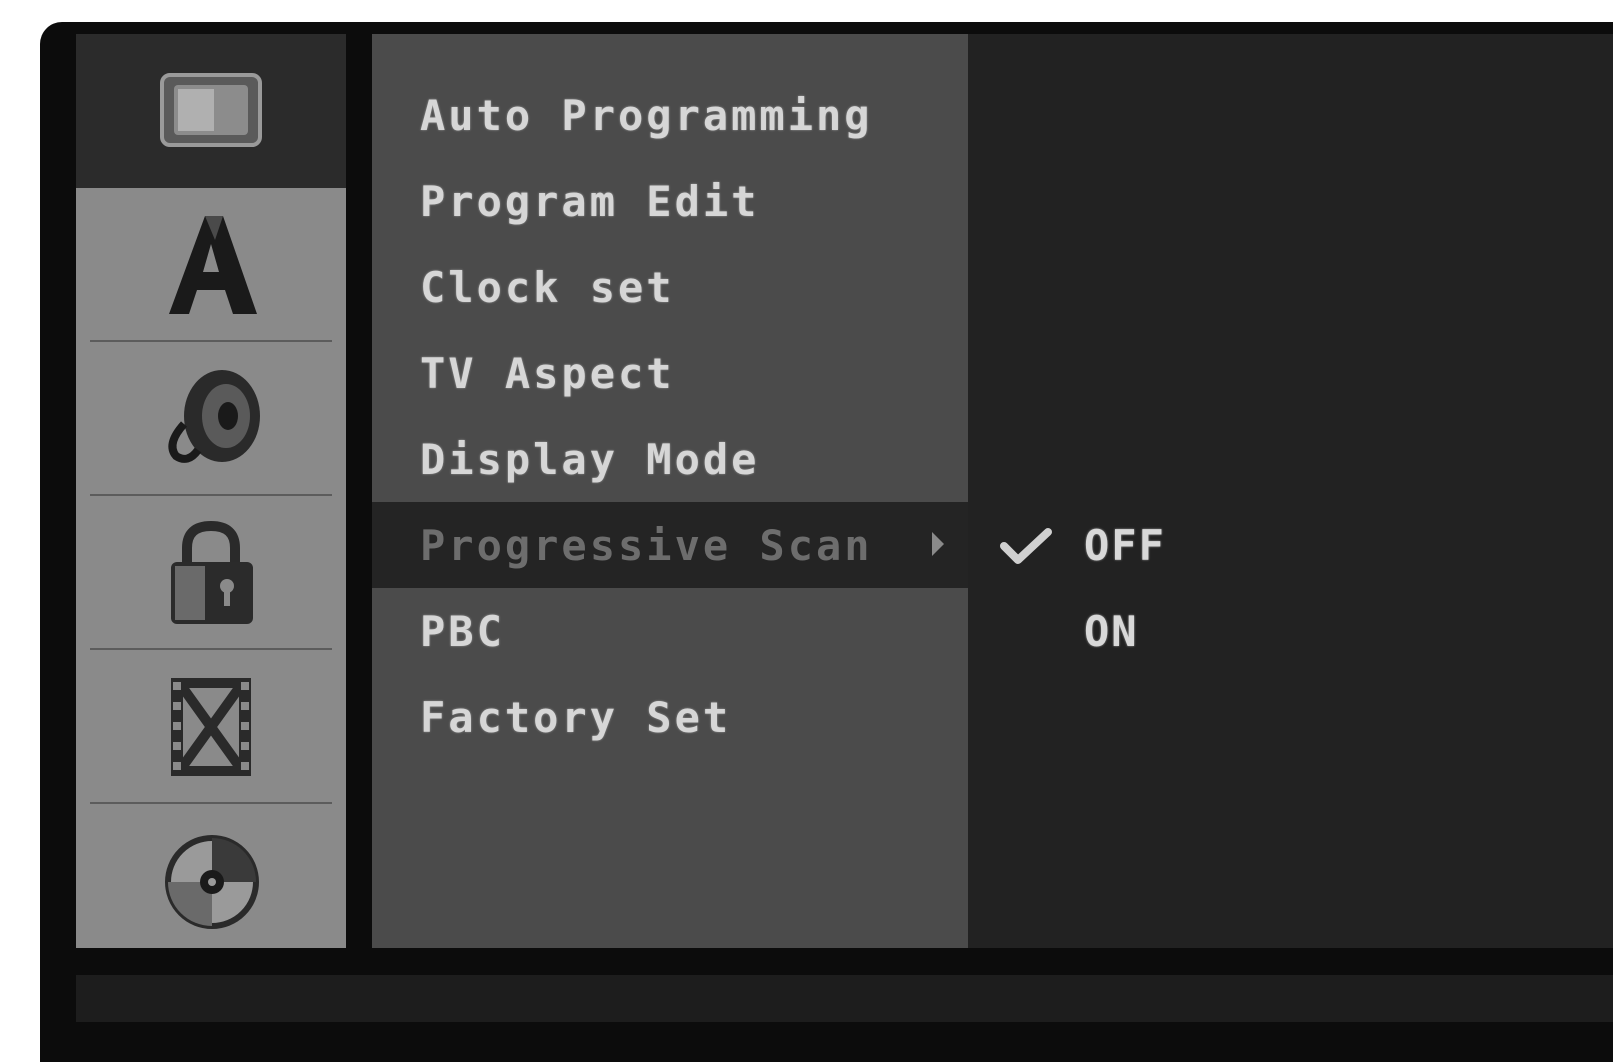  I want to click on menu-item-label: TV Aspect, so click(547, 373).